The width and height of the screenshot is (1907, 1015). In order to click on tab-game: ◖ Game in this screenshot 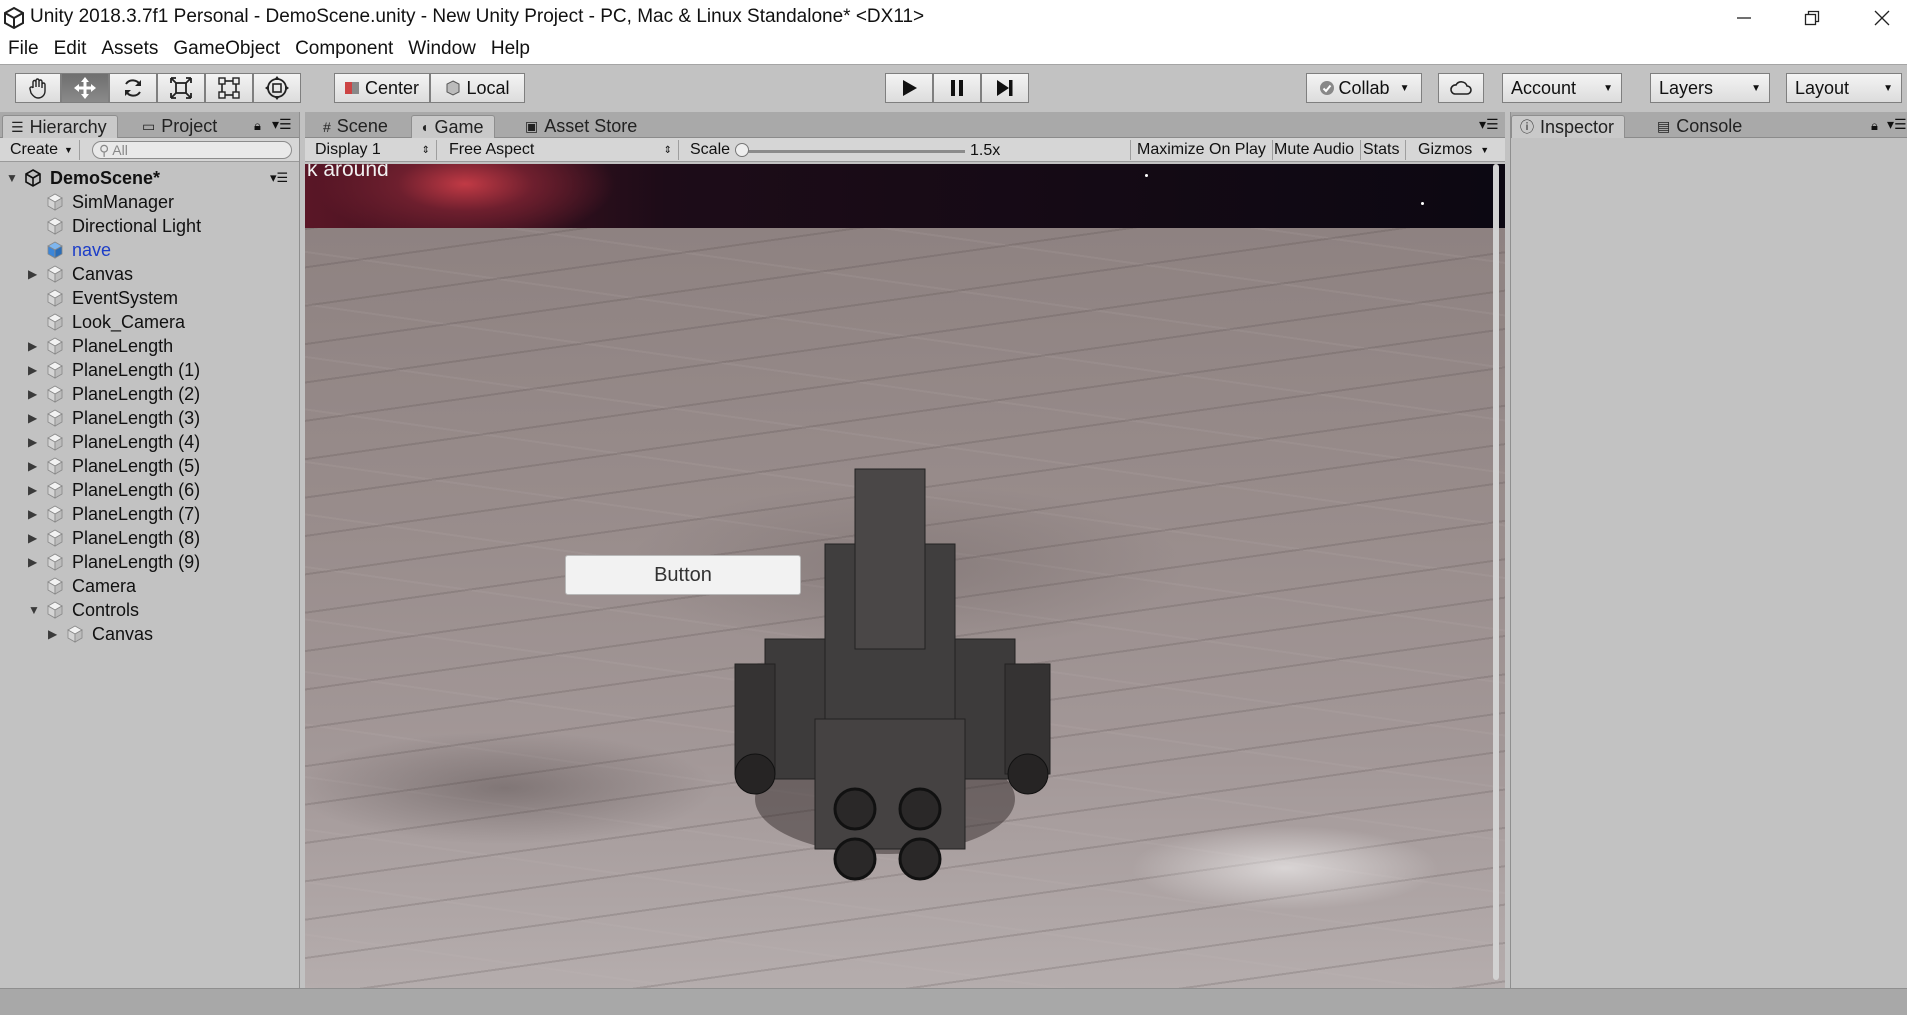, I will do `click(453, 126)`.